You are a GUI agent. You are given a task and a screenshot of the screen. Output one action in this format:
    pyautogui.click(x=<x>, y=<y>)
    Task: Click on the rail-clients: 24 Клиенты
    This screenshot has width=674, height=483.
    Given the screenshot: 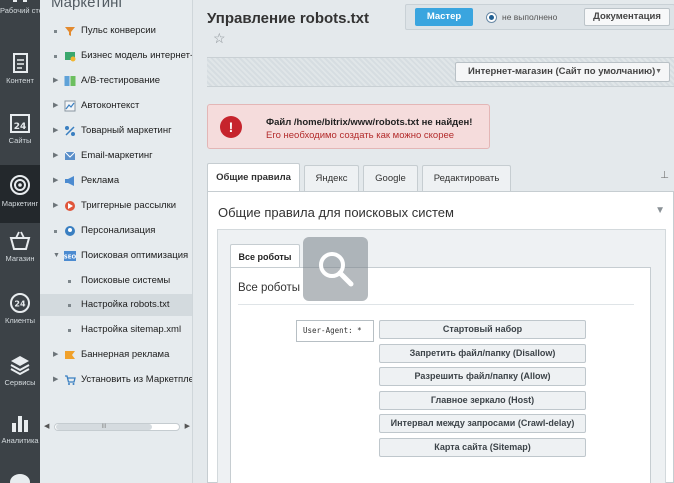 What is the action you would take?
    pyautogui.click(x=20, y=321)
    